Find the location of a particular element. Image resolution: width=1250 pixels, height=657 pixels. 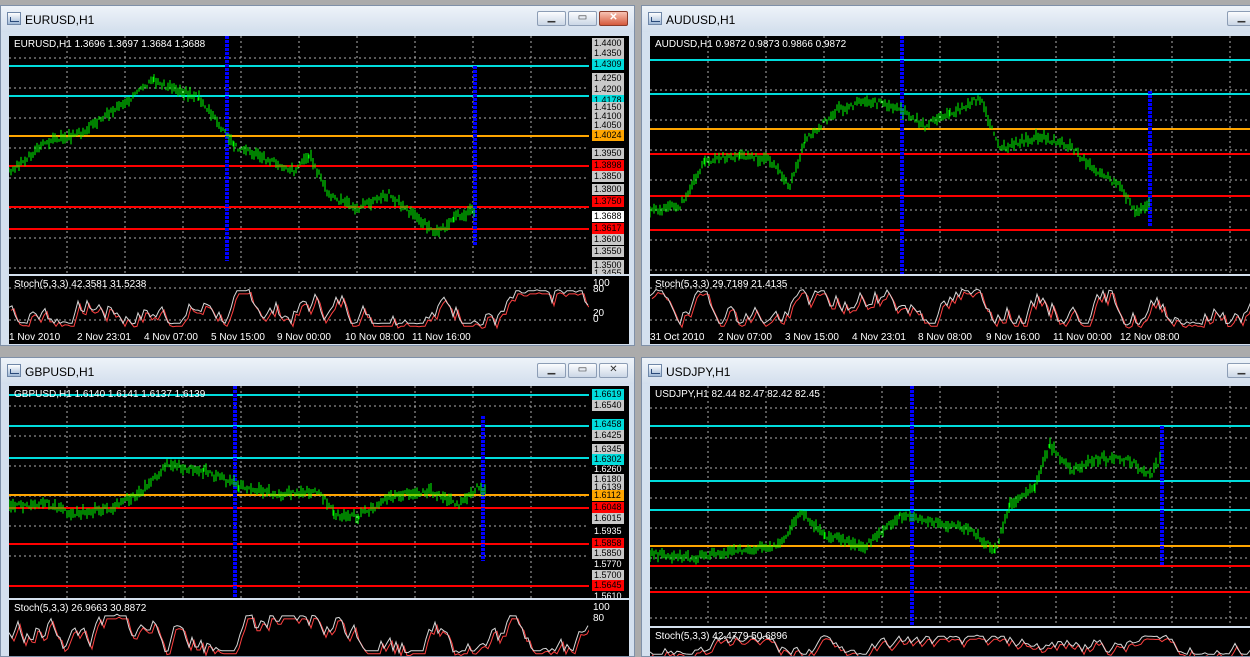

time-label: 1 Nov 2010 is located at coordinates (35, 337).